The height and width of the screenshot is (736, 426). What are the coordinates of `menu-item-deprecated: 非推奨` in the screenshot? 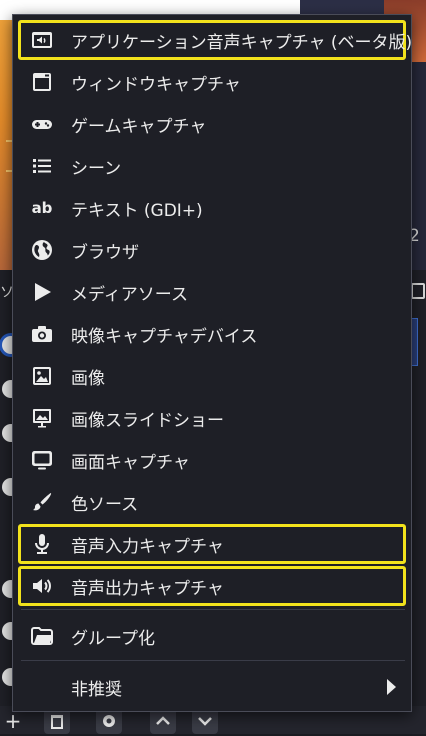 It's located at (212, 687).